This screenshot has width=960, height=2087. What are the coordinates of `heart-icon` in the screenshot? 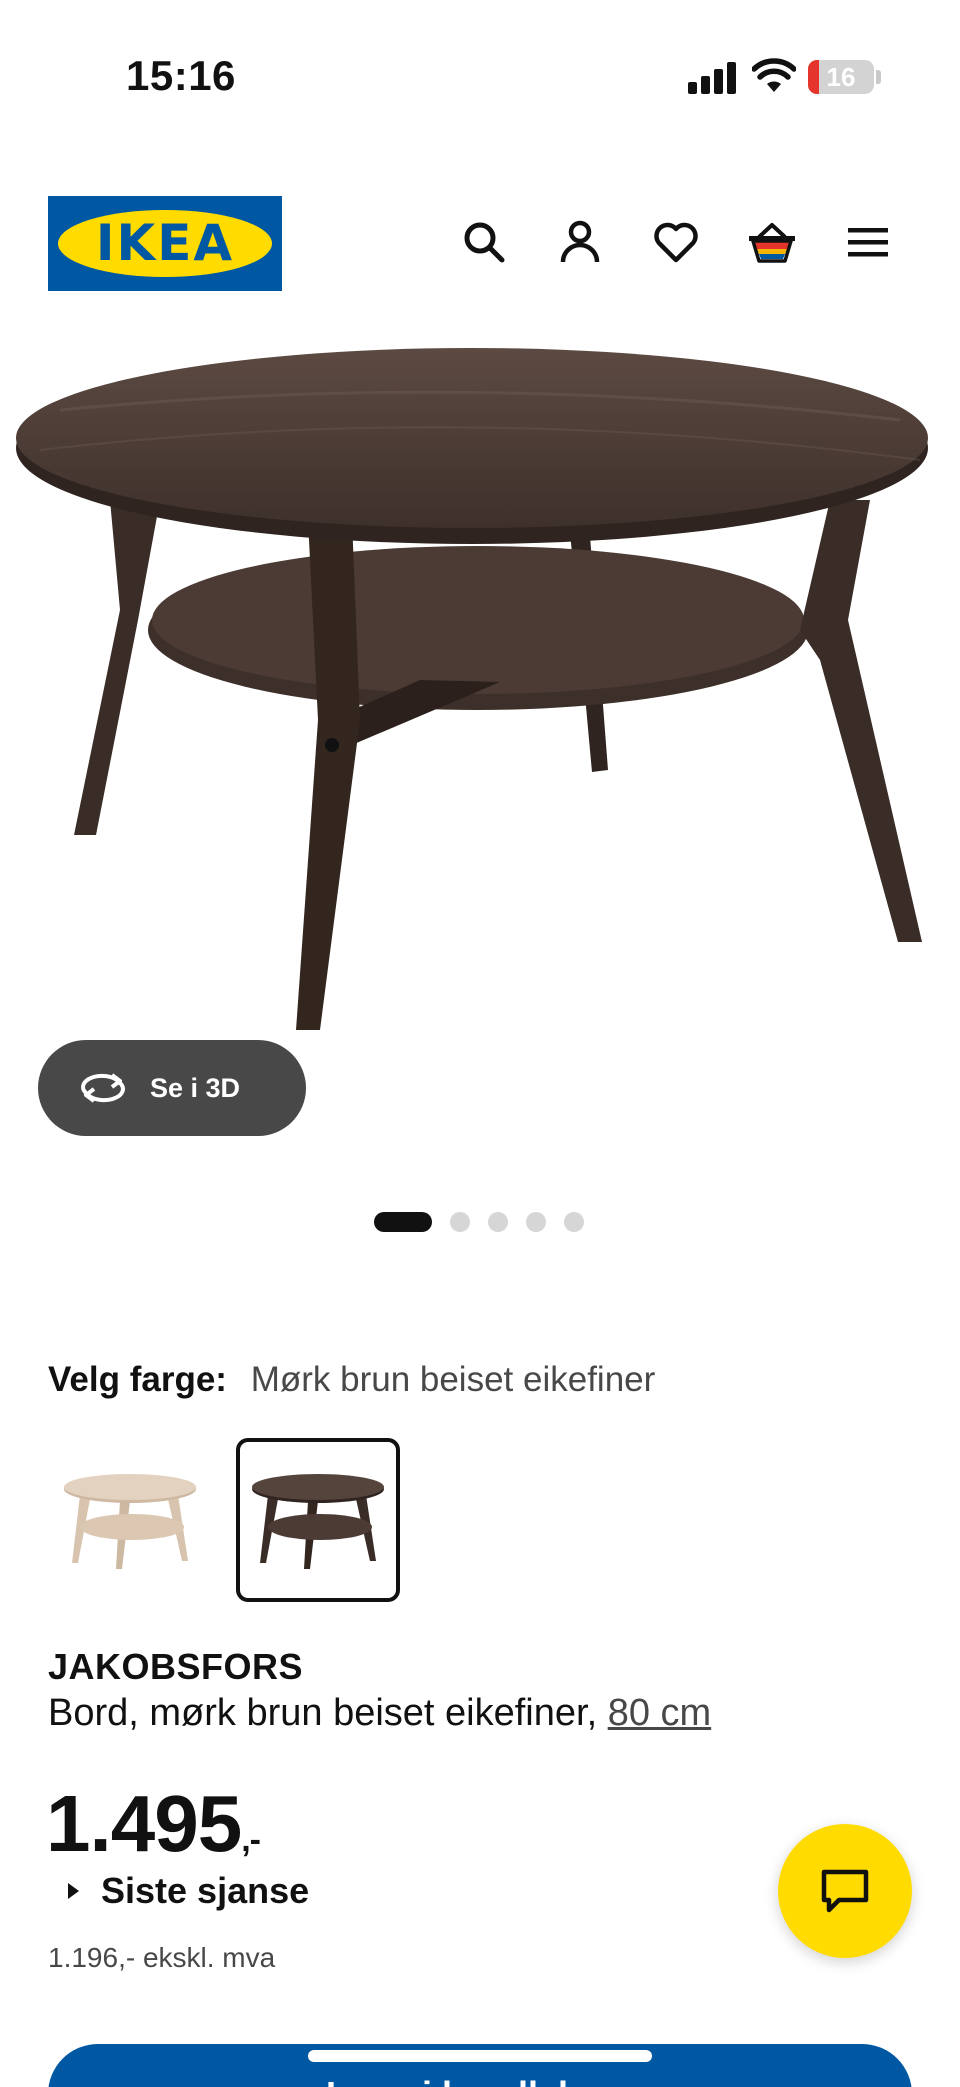 It's located at (676, 242).